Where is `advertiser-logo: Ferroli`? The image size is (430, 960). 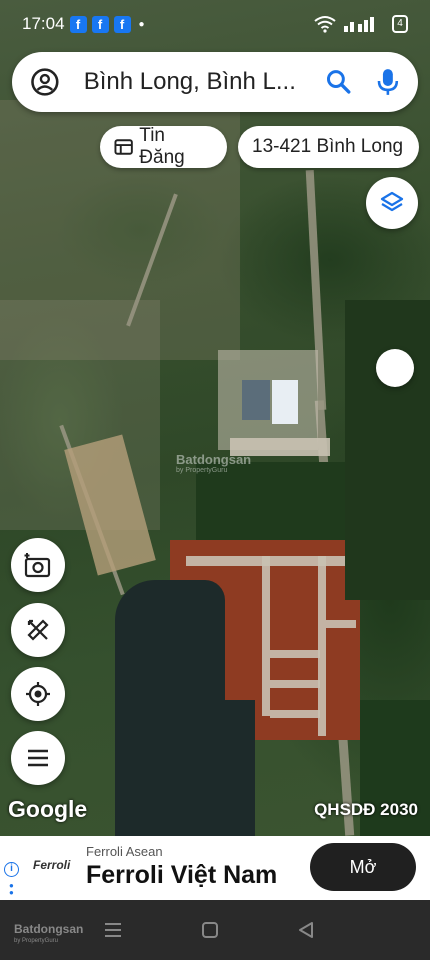
advertiser-logo: Ferroli is located at coordinates (52, 865).